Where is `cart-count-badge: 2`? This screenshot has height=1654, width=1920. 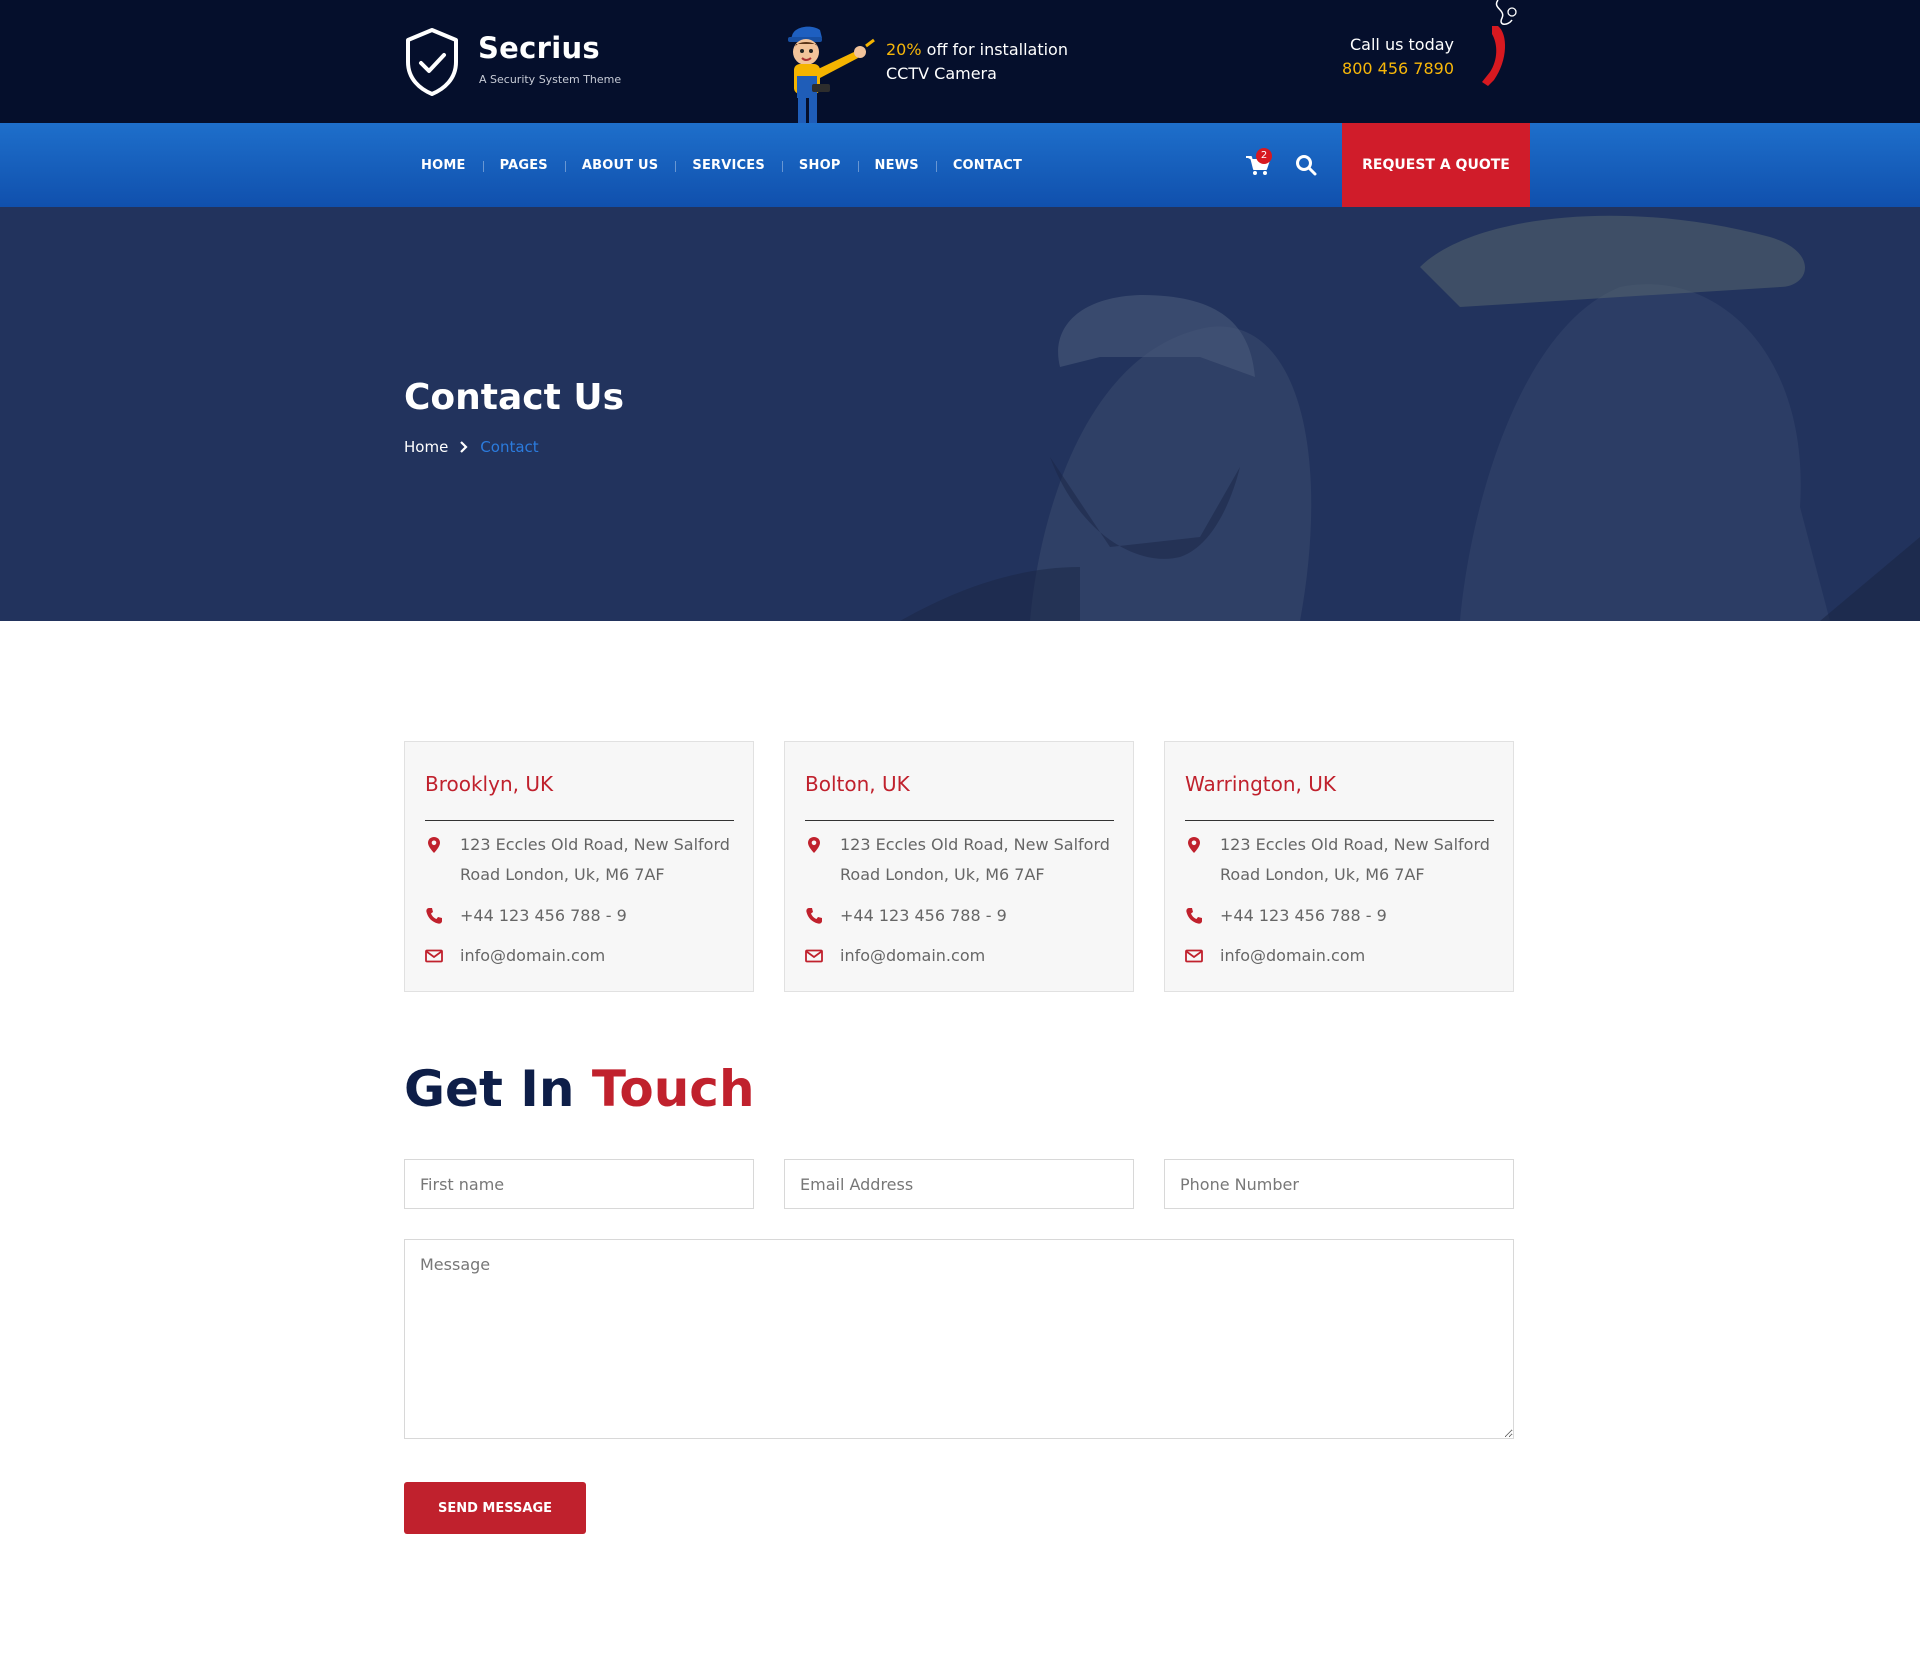
cart-count-badge: 2 is located at coordinates (1264, 156).